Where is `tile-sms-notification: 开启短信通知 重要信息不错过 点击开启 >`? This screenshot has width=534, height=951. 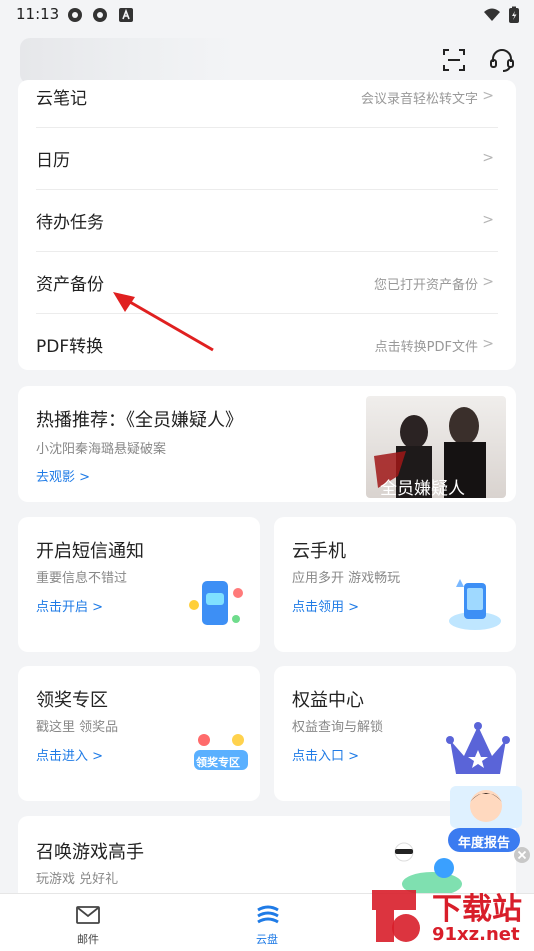 tile-sms-notification: 开启短信通知 重要信息不错过 点击开启 > is located at coordinates (139, 584).